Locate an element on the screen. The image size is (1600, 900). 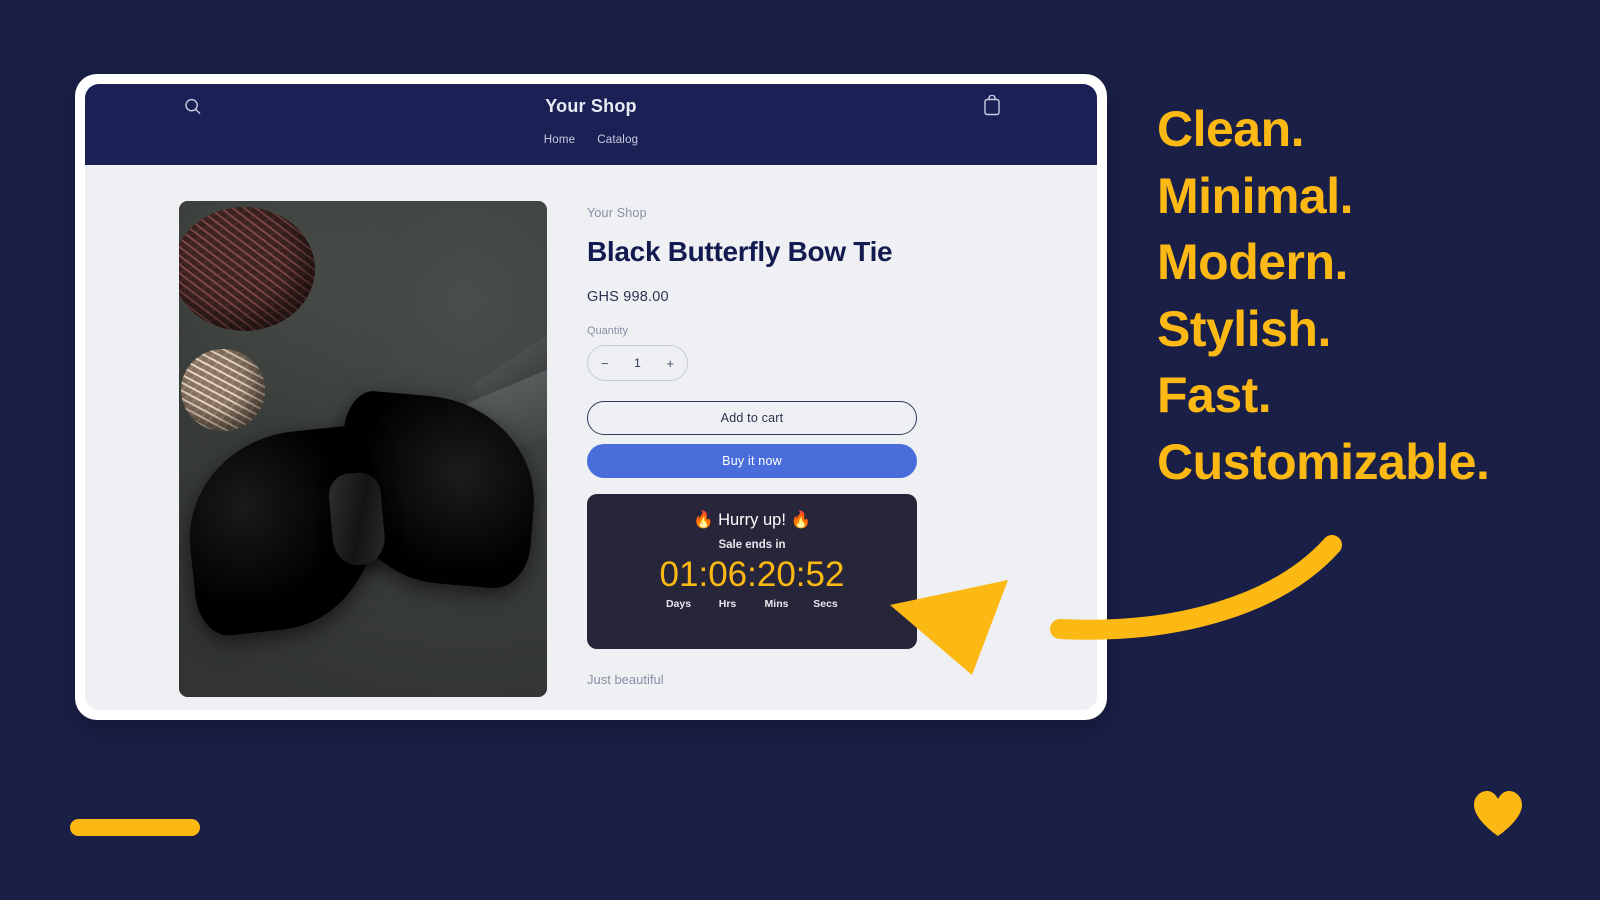
marketing-line-4: Stylish. is located at coordinates (1244, 328).